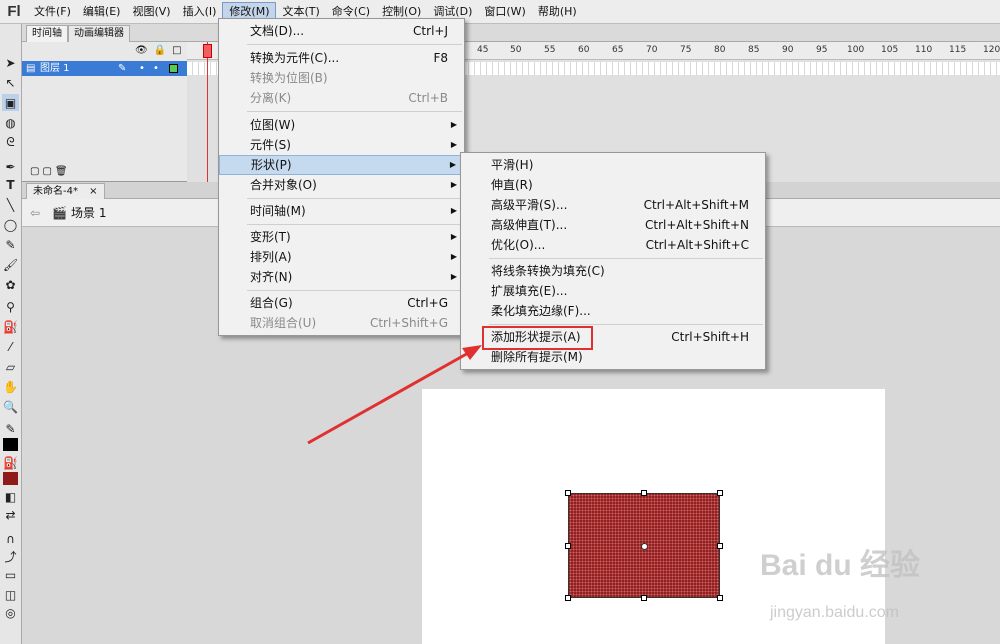  What do you see at coordinates (834, 612) in the screenshot?
I see `baidu-watermark-url: jingyan.baidu.com` at bounding box center [834, 612].